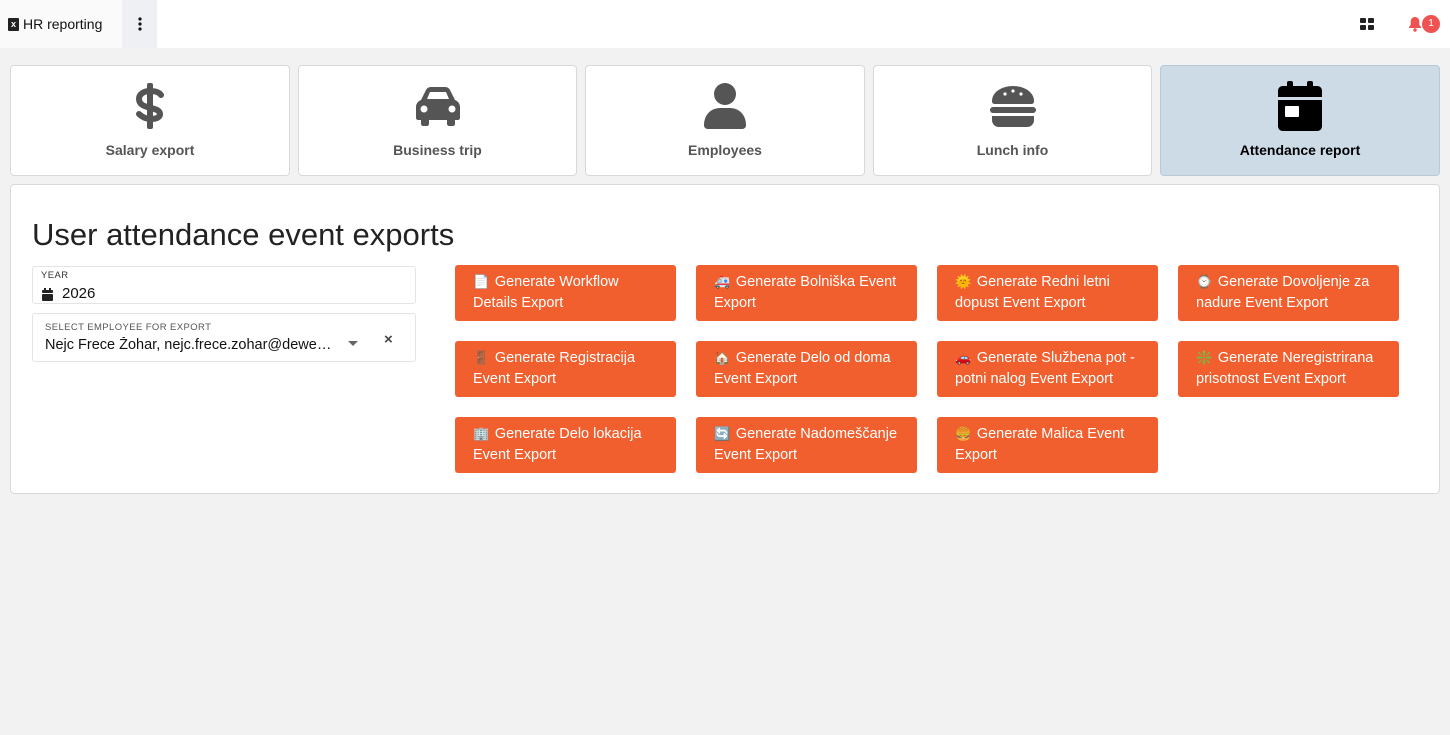 The image size is (1450, 735). I want to click on car-icon: 🚗, so click(965, 357).